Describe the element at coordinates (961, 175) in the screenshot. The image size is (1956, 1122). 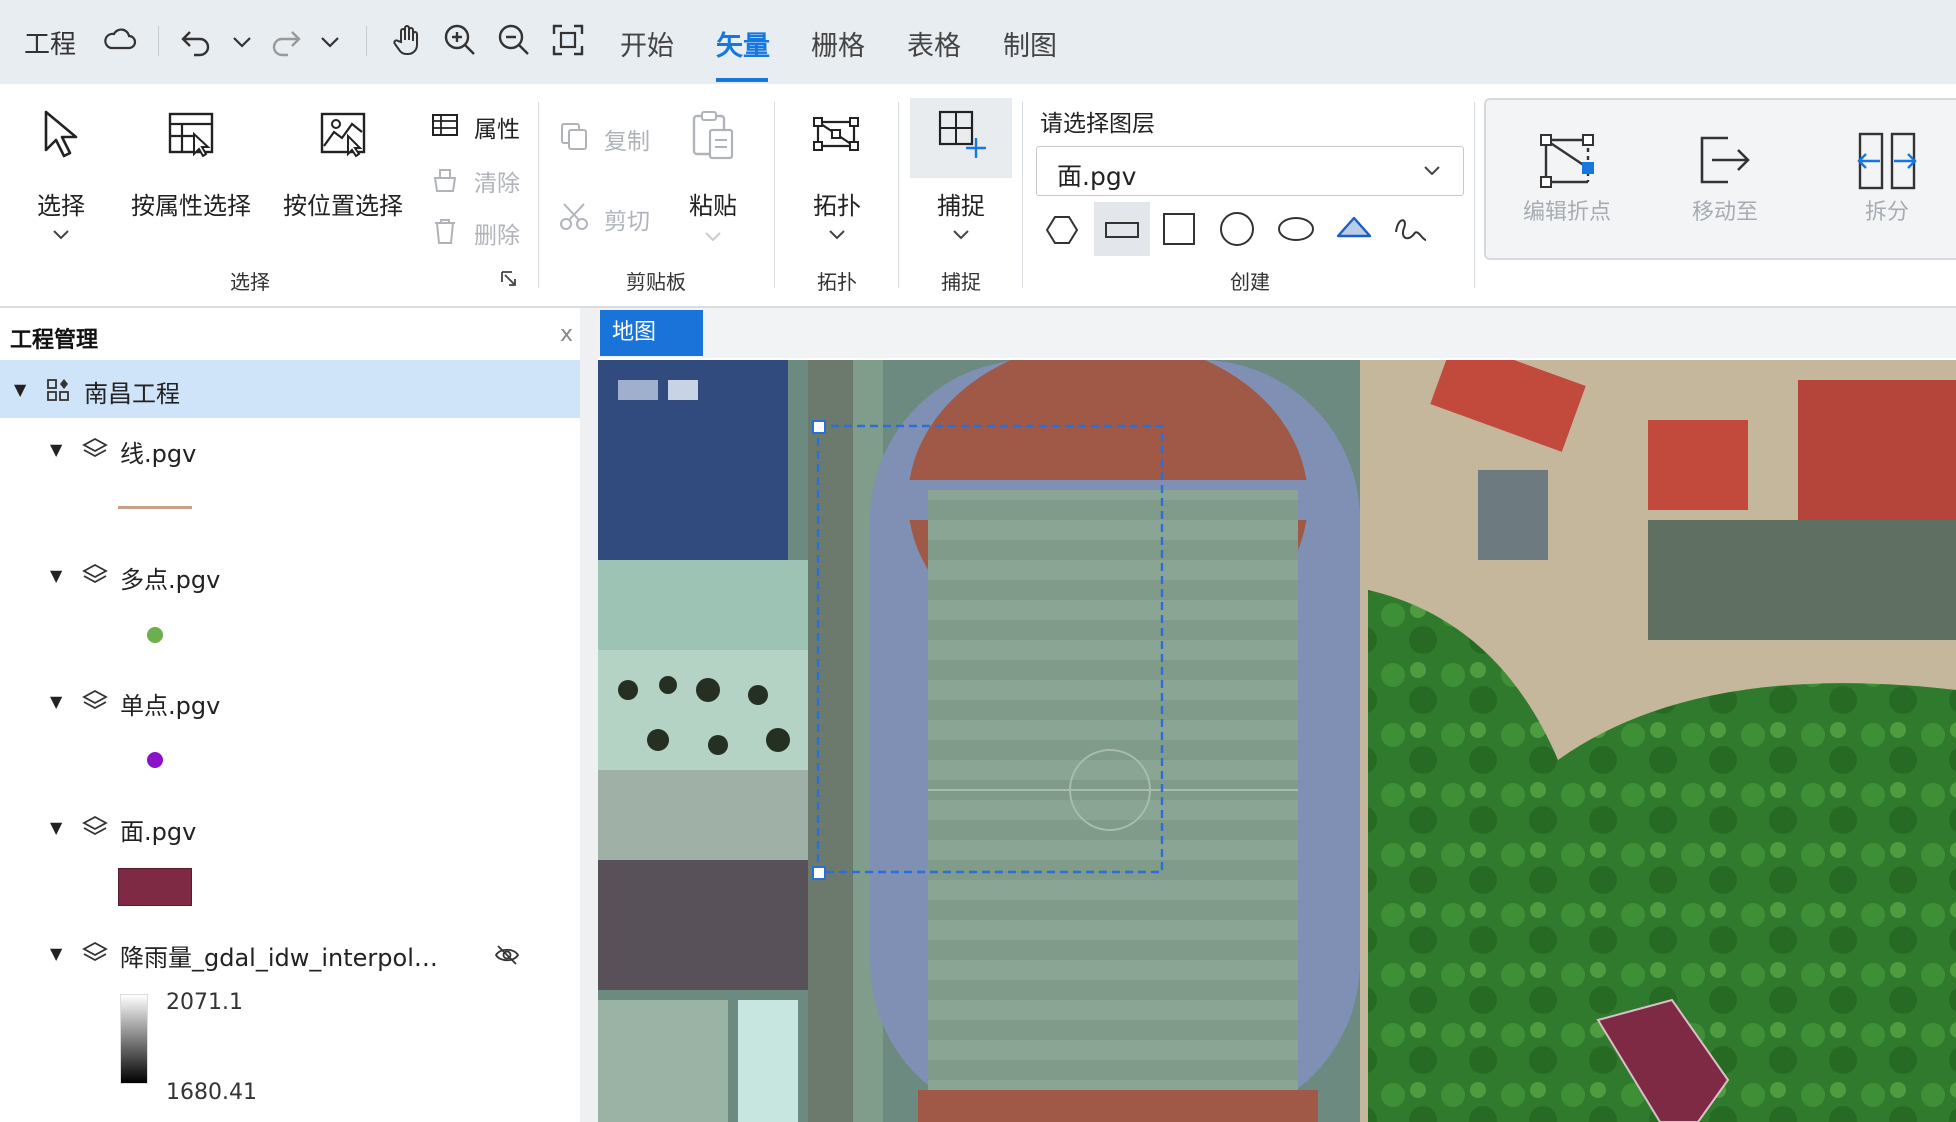
I see `snap-button: 捕捉` at that location.